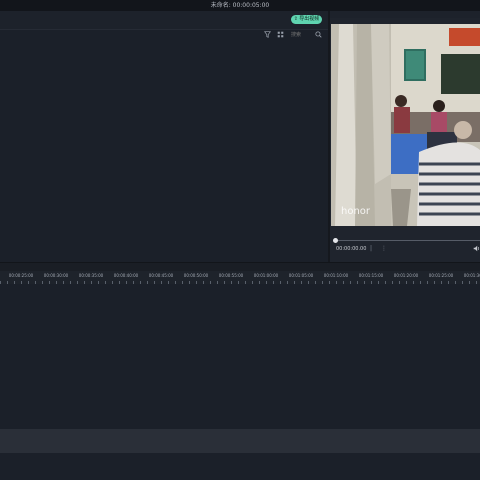 The width and height of the screenshot is (480, 480). I want to click on ruler-label: 00:01:05:00, so click(301, 275).